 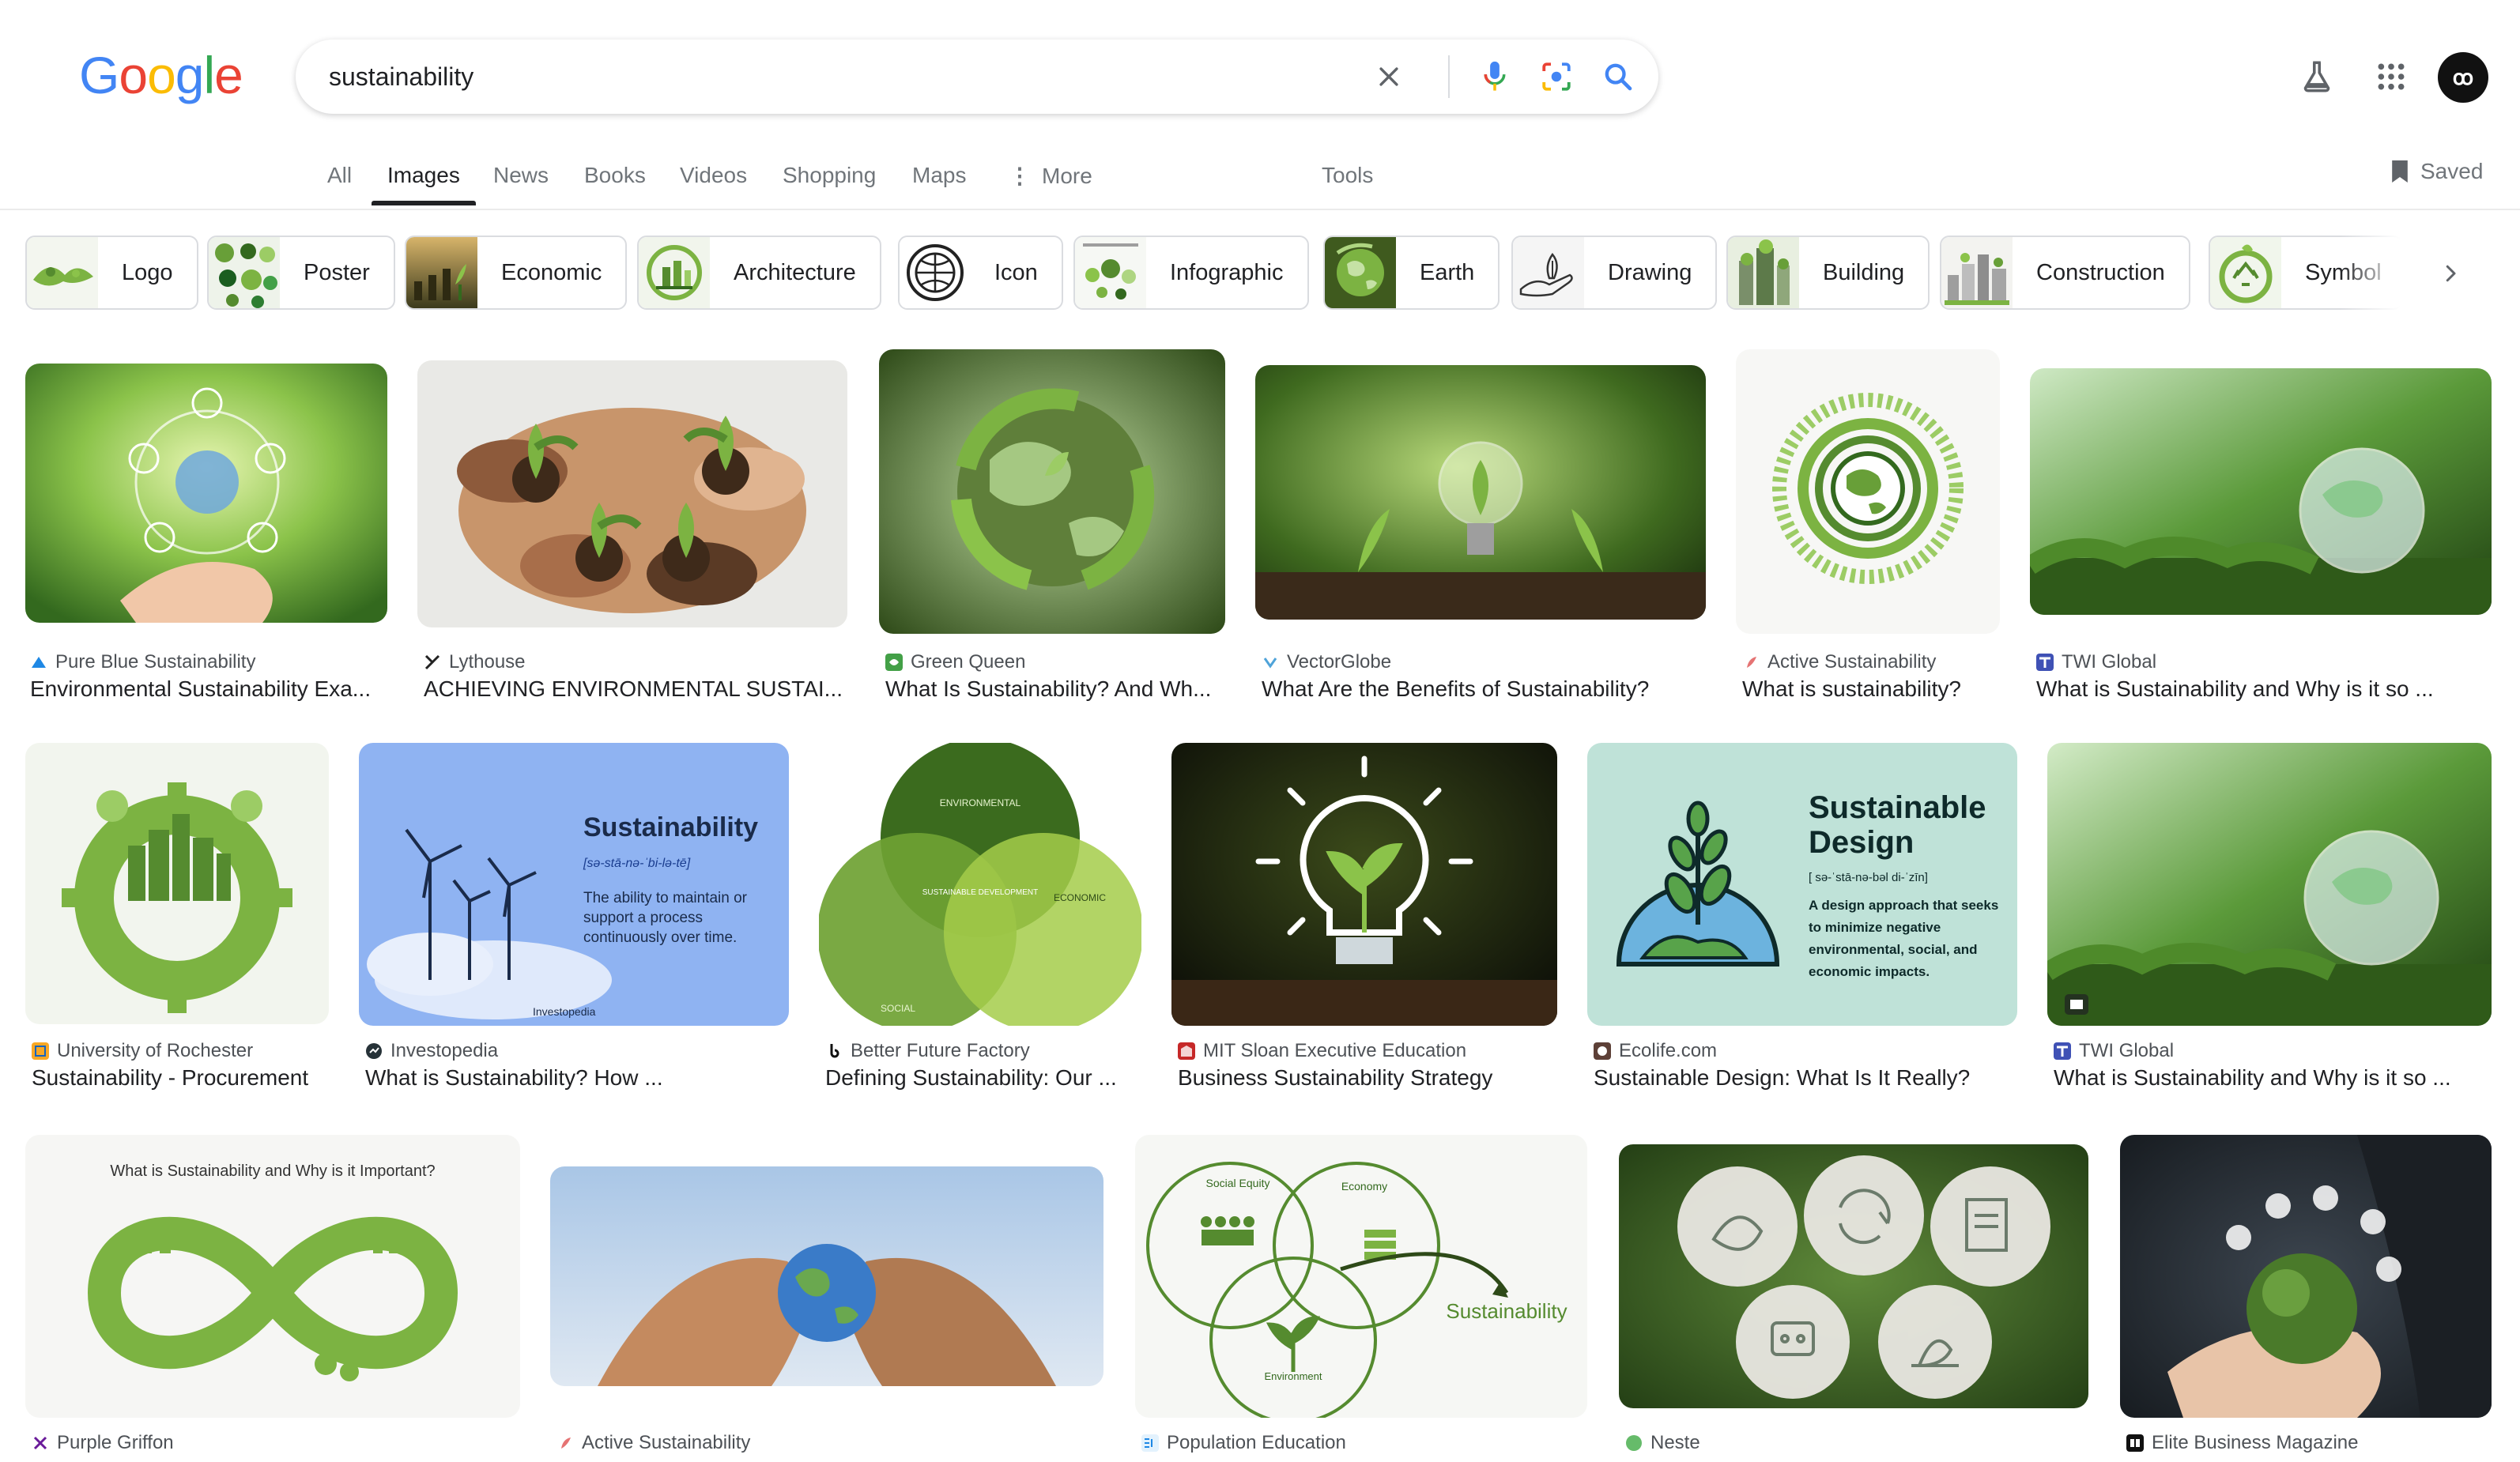 What do you see at coordinates (1852, 662) in the screenshot?
I see `source-name: Active Sustainability` at bounding box center [1852, 662].